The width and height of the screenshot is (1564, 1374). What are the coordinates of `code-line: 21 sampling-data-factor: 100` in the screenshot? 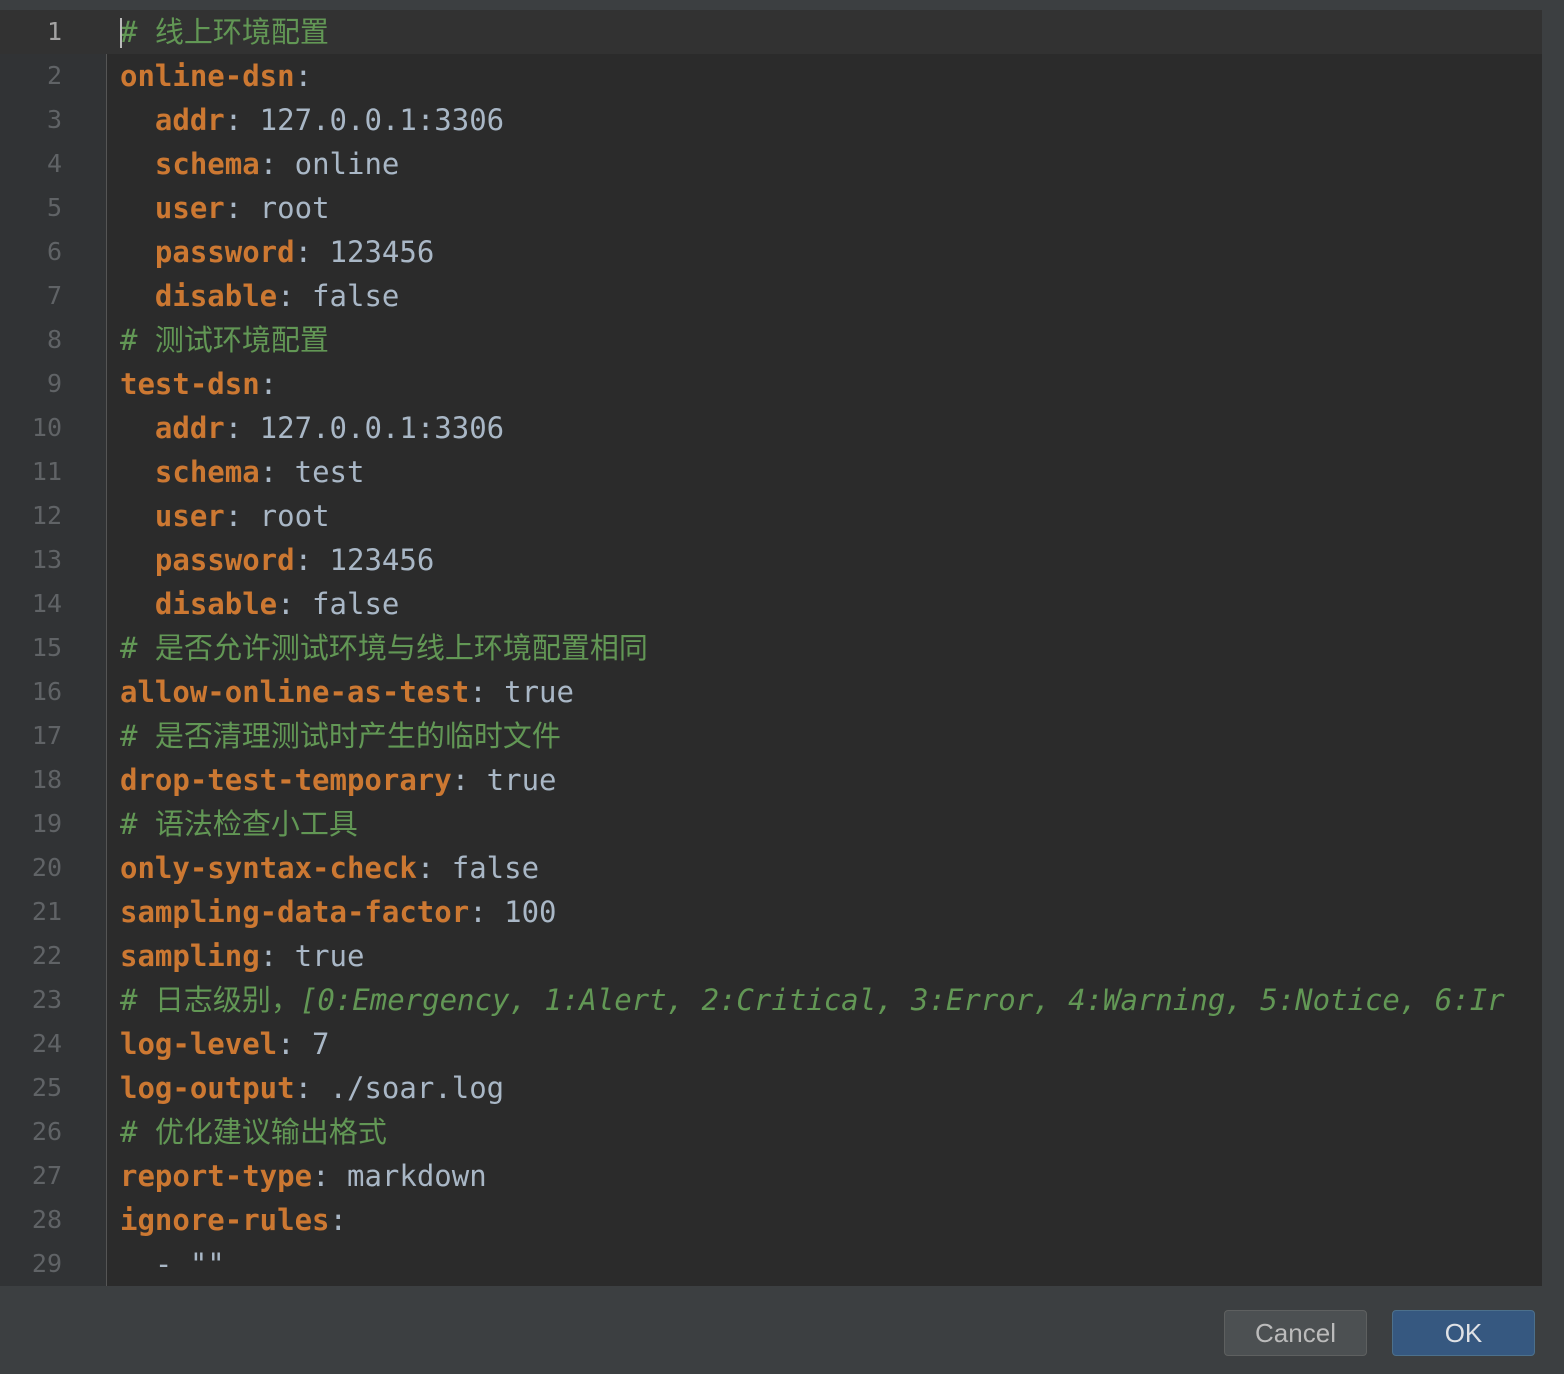 It's located at (771, 912).